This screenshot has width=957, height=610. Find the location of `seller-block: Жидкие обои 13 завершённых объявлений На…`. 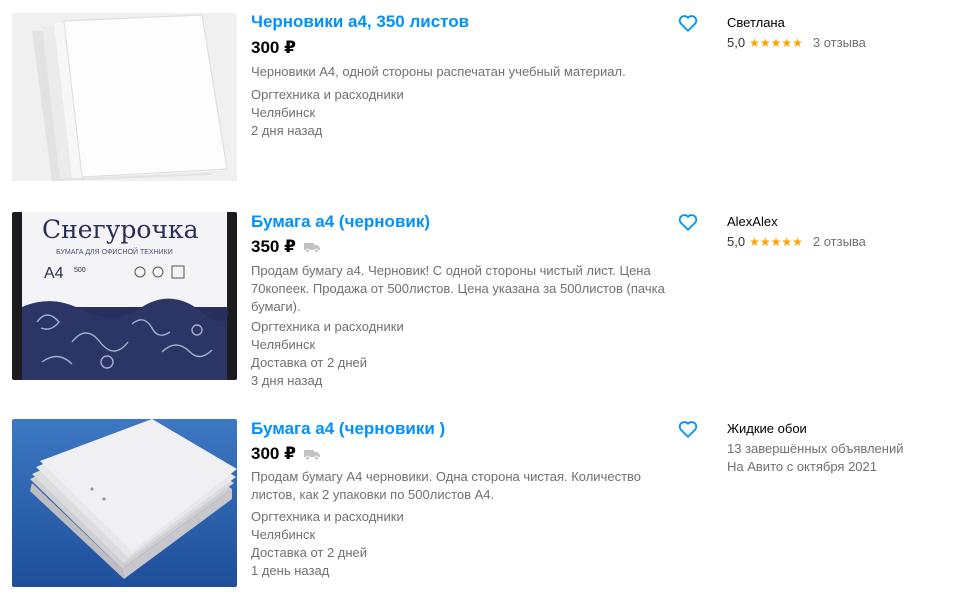

seller-block: Жидкие обои 13 завершённых объявлений На… is located at coordinates (815, 448).